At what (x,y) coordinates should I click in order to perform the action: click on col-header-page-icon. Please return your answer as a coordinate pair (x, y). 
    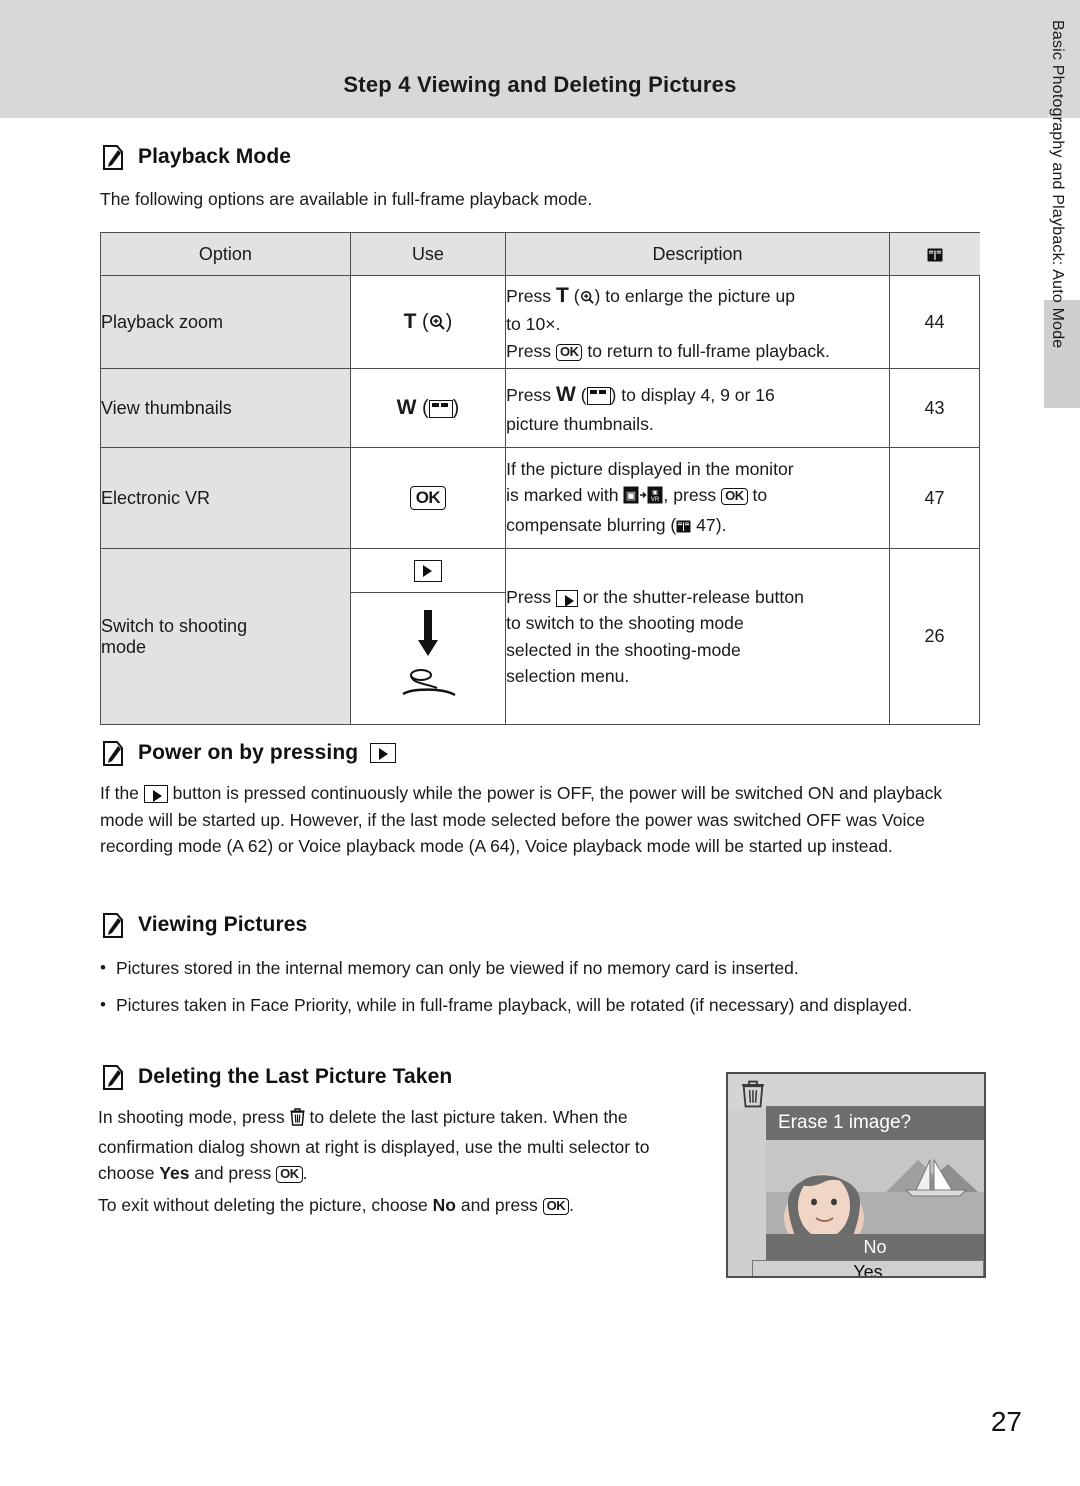
    Looking at the image, I should click on (934, 254).